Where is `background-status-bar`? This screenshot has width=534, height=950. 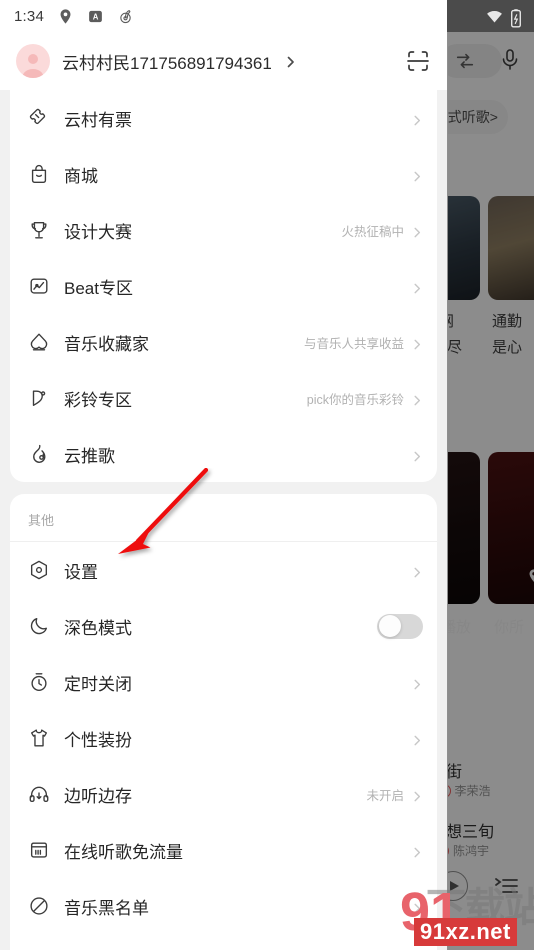
background-status-bar is located at coordinates (490, 16).